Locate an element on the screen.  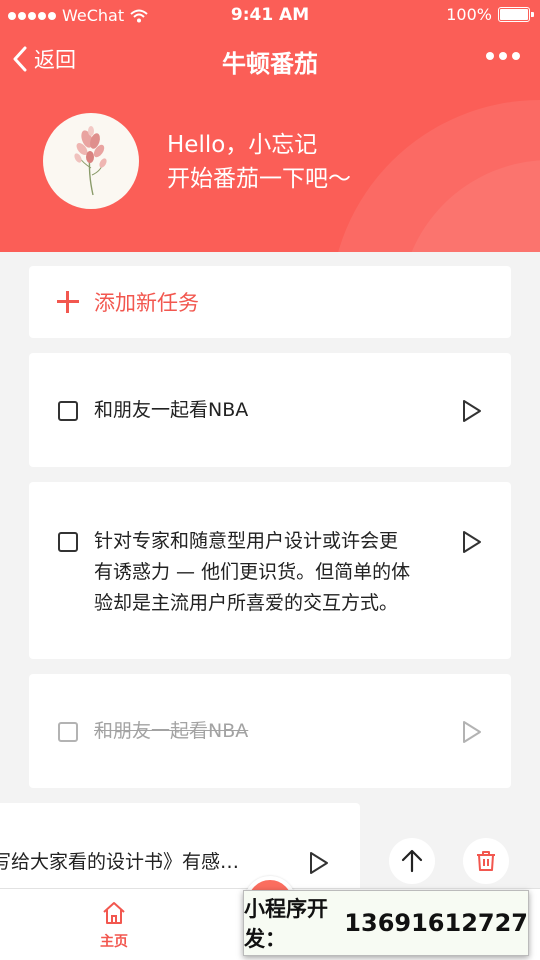
greeting-line: 开始番茄一下吧～ is located at coordinates (259, 179).